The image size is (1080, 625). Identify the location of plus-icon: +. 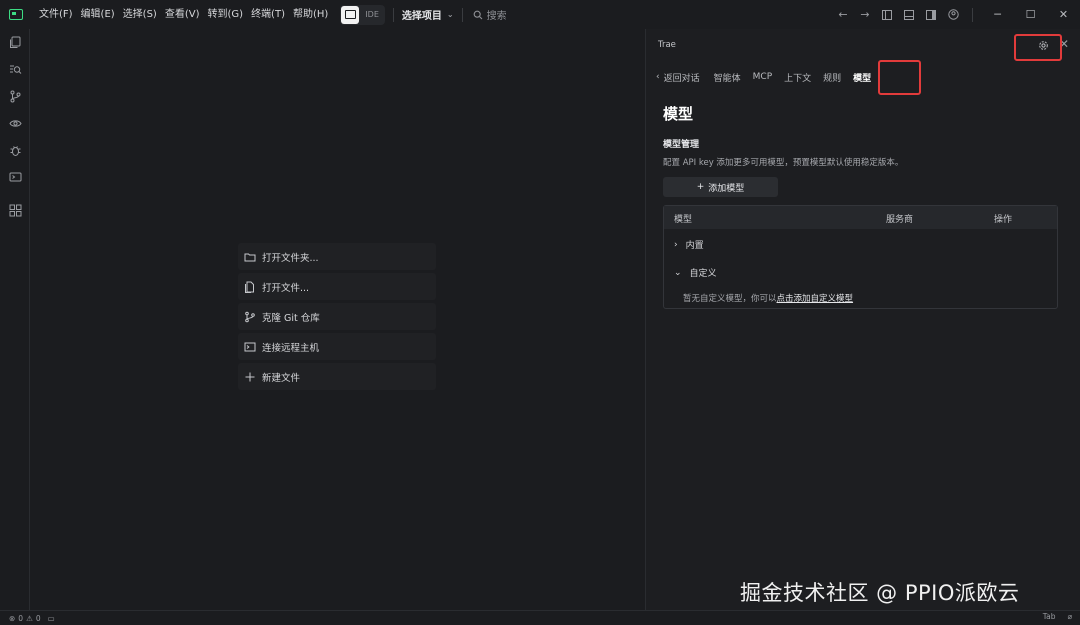
(700, 187).